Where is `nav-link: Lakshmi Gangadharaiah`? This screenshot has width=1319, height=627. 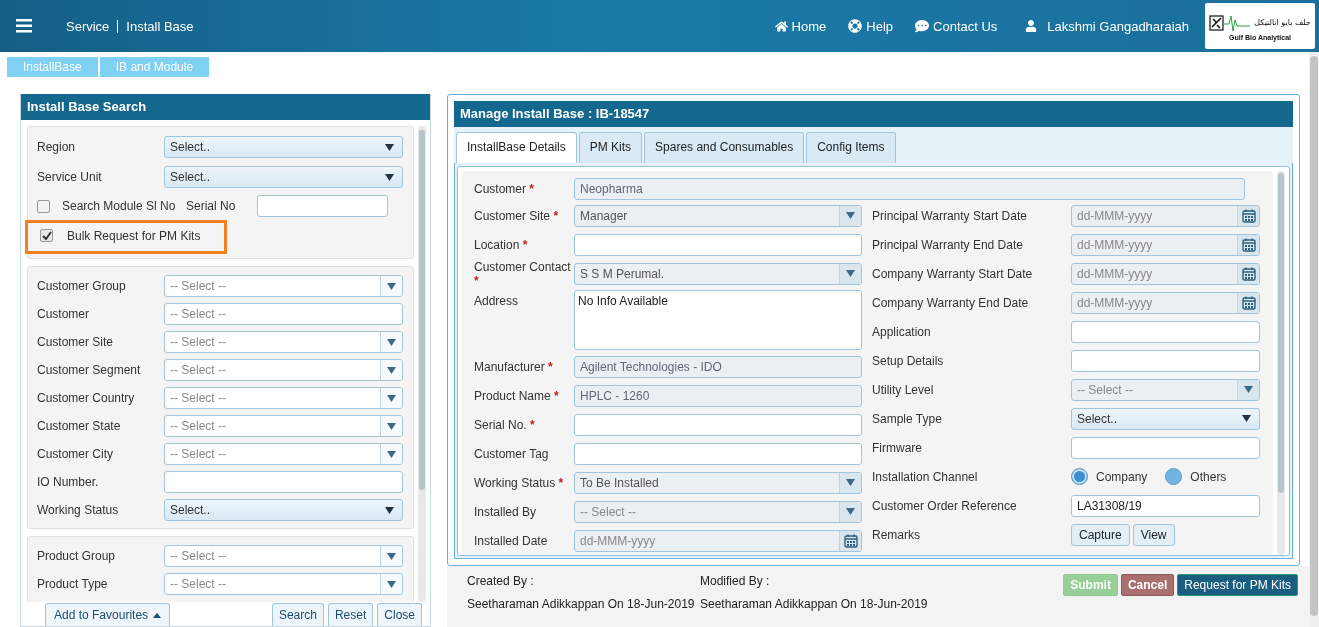 nav-link: Lakshmi Gangadharaiah is located at coordinates (1107, 26).